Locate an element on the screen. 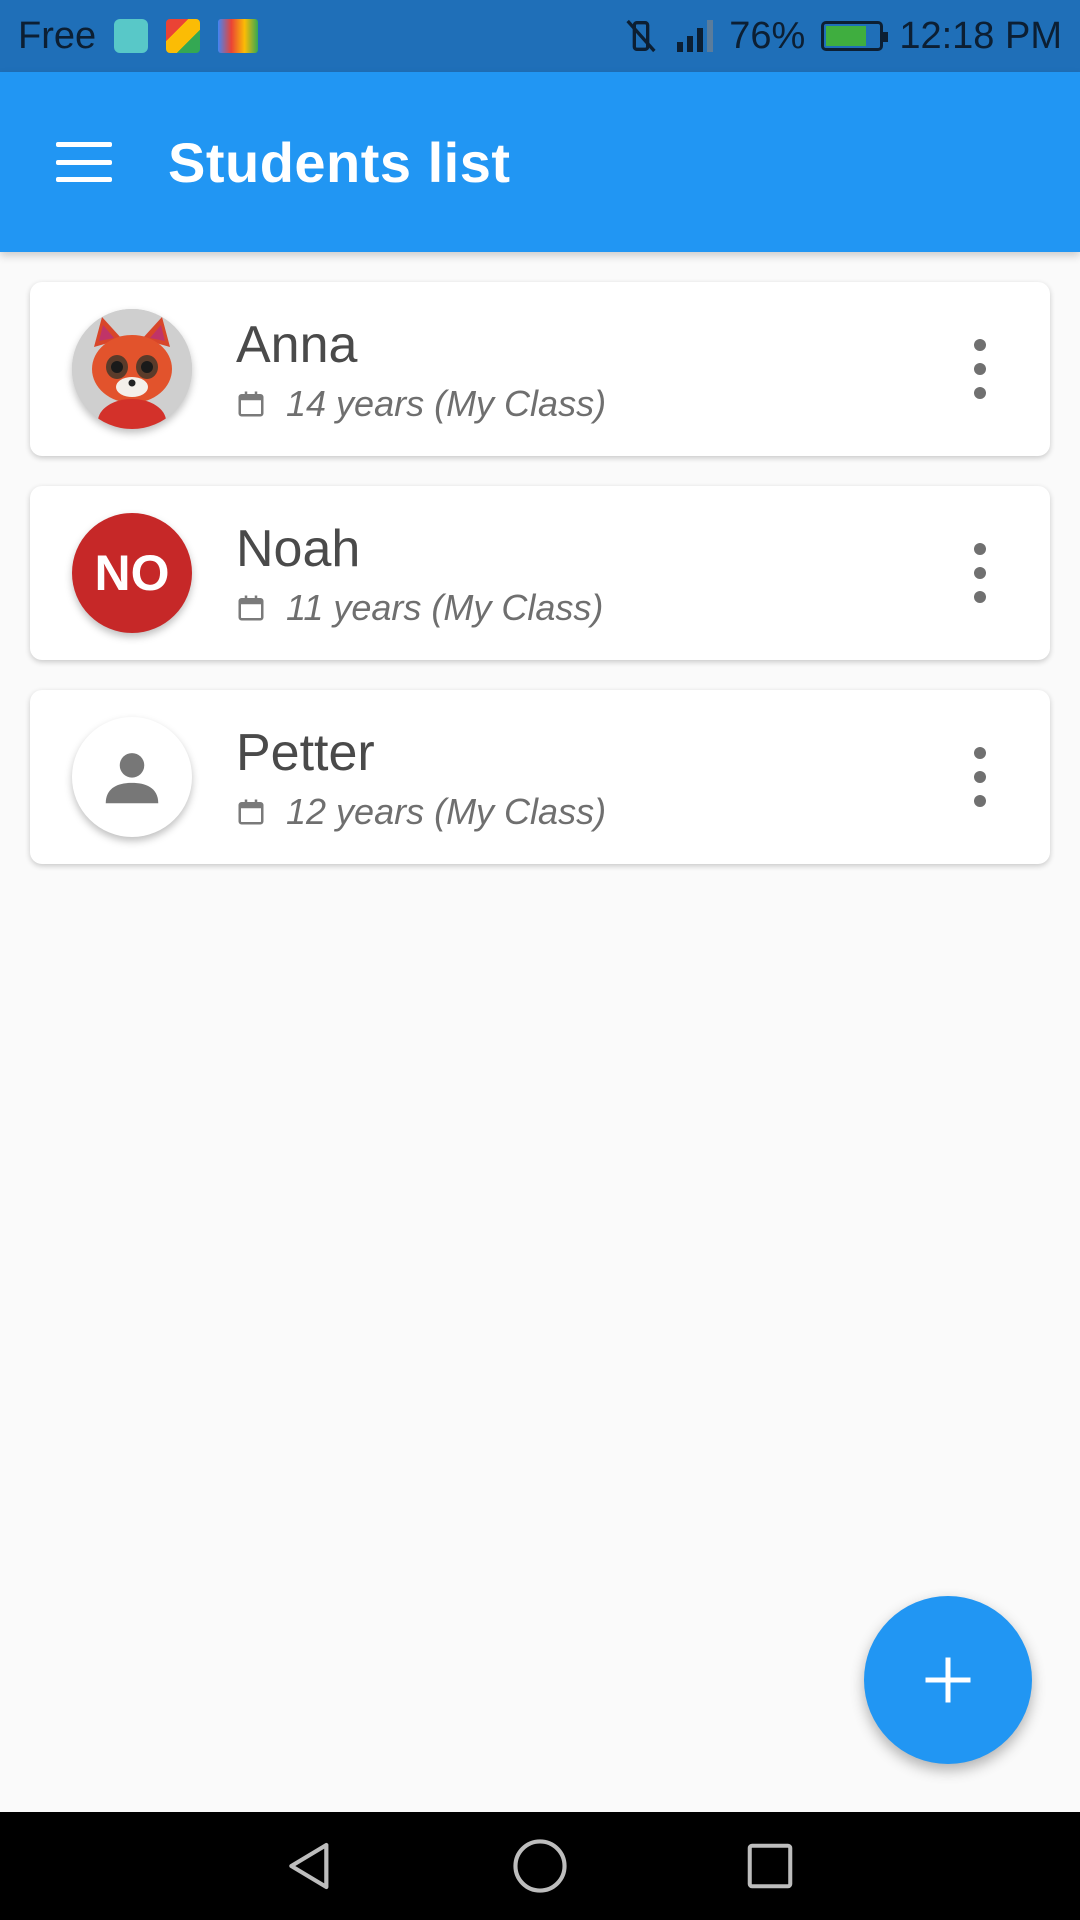 The image size is (1080, 1920). signal-icon is located at coordinates (695, 36).